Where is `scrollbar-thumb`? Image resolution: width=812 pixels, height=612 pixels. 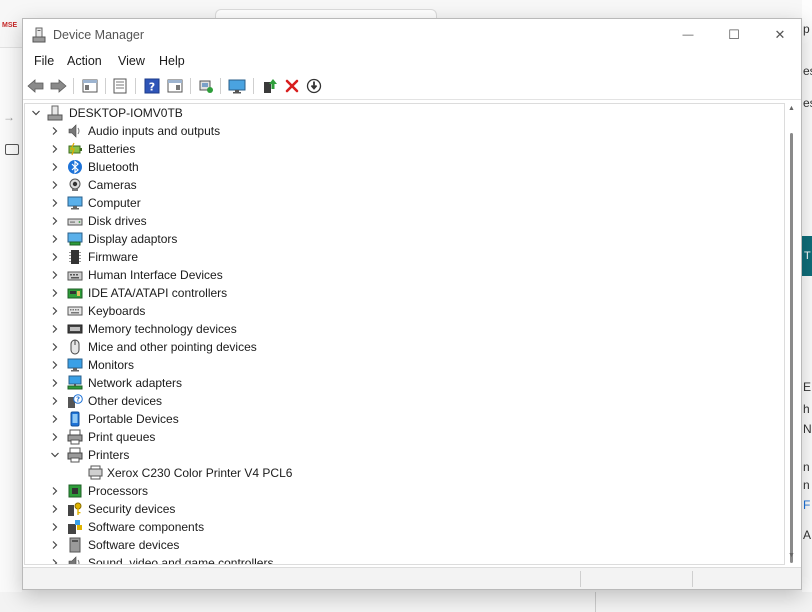
scrollbar-thumb is located at coordinates (791, 348).